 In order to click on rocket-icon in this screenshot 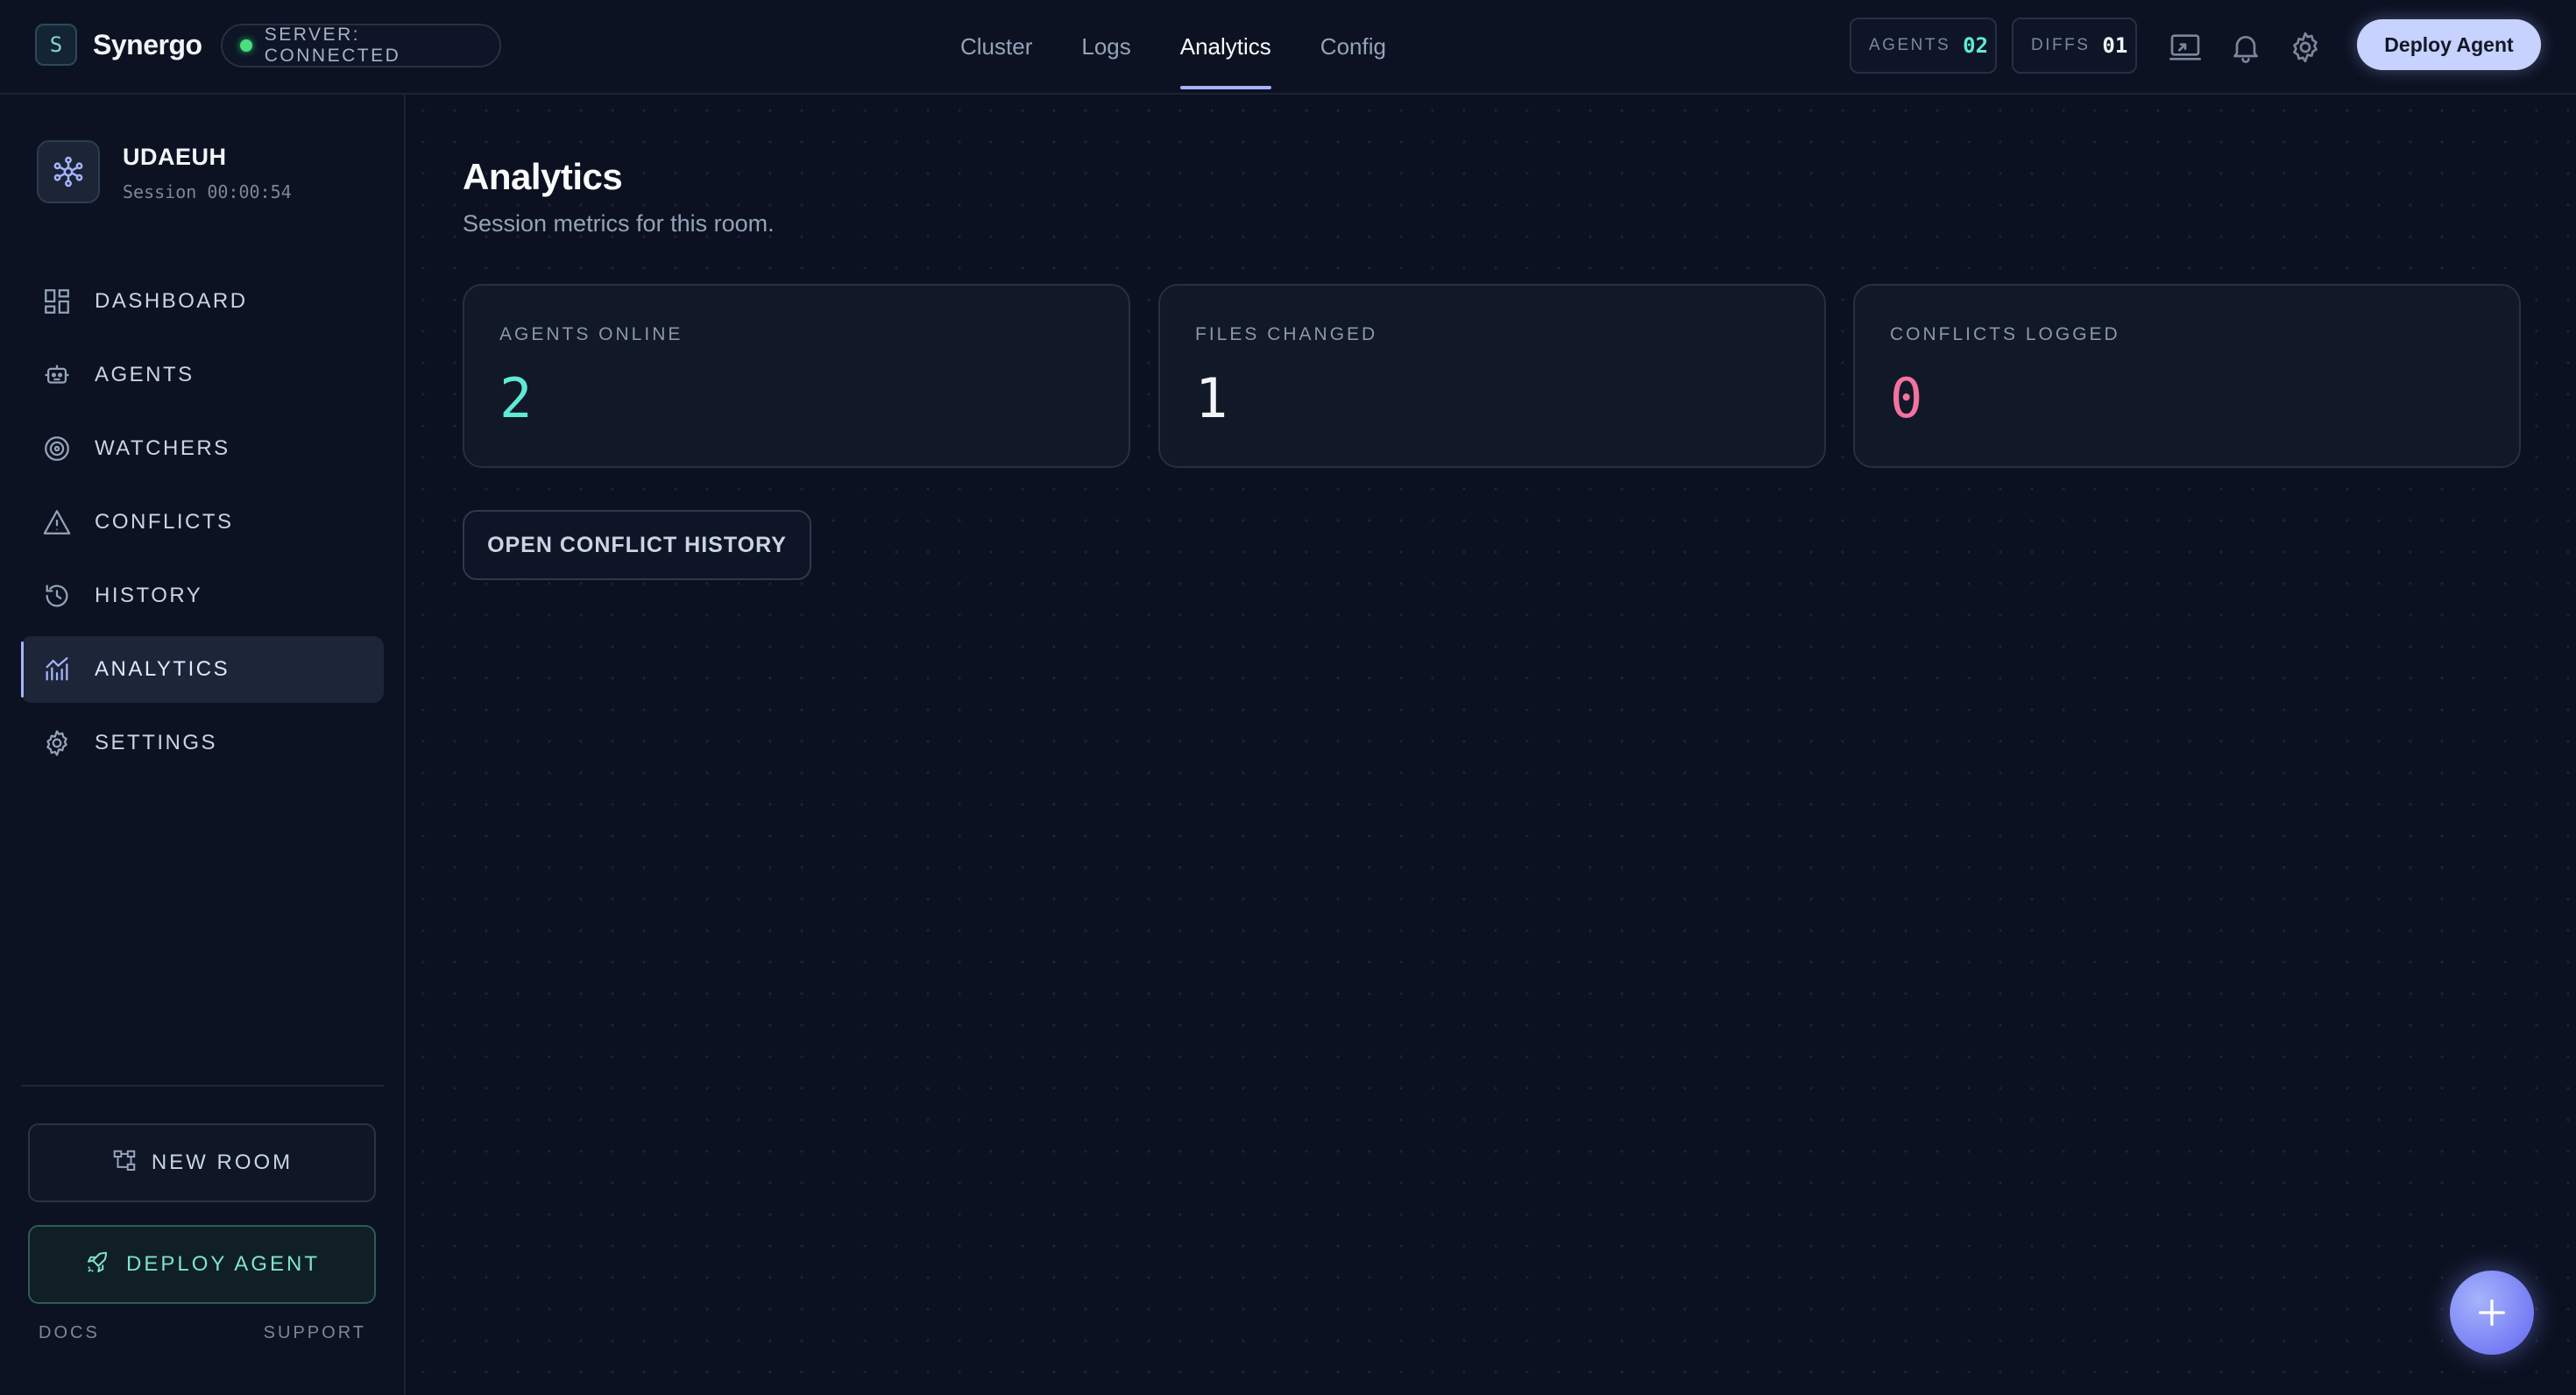, I will do `click(97, 1265)`.